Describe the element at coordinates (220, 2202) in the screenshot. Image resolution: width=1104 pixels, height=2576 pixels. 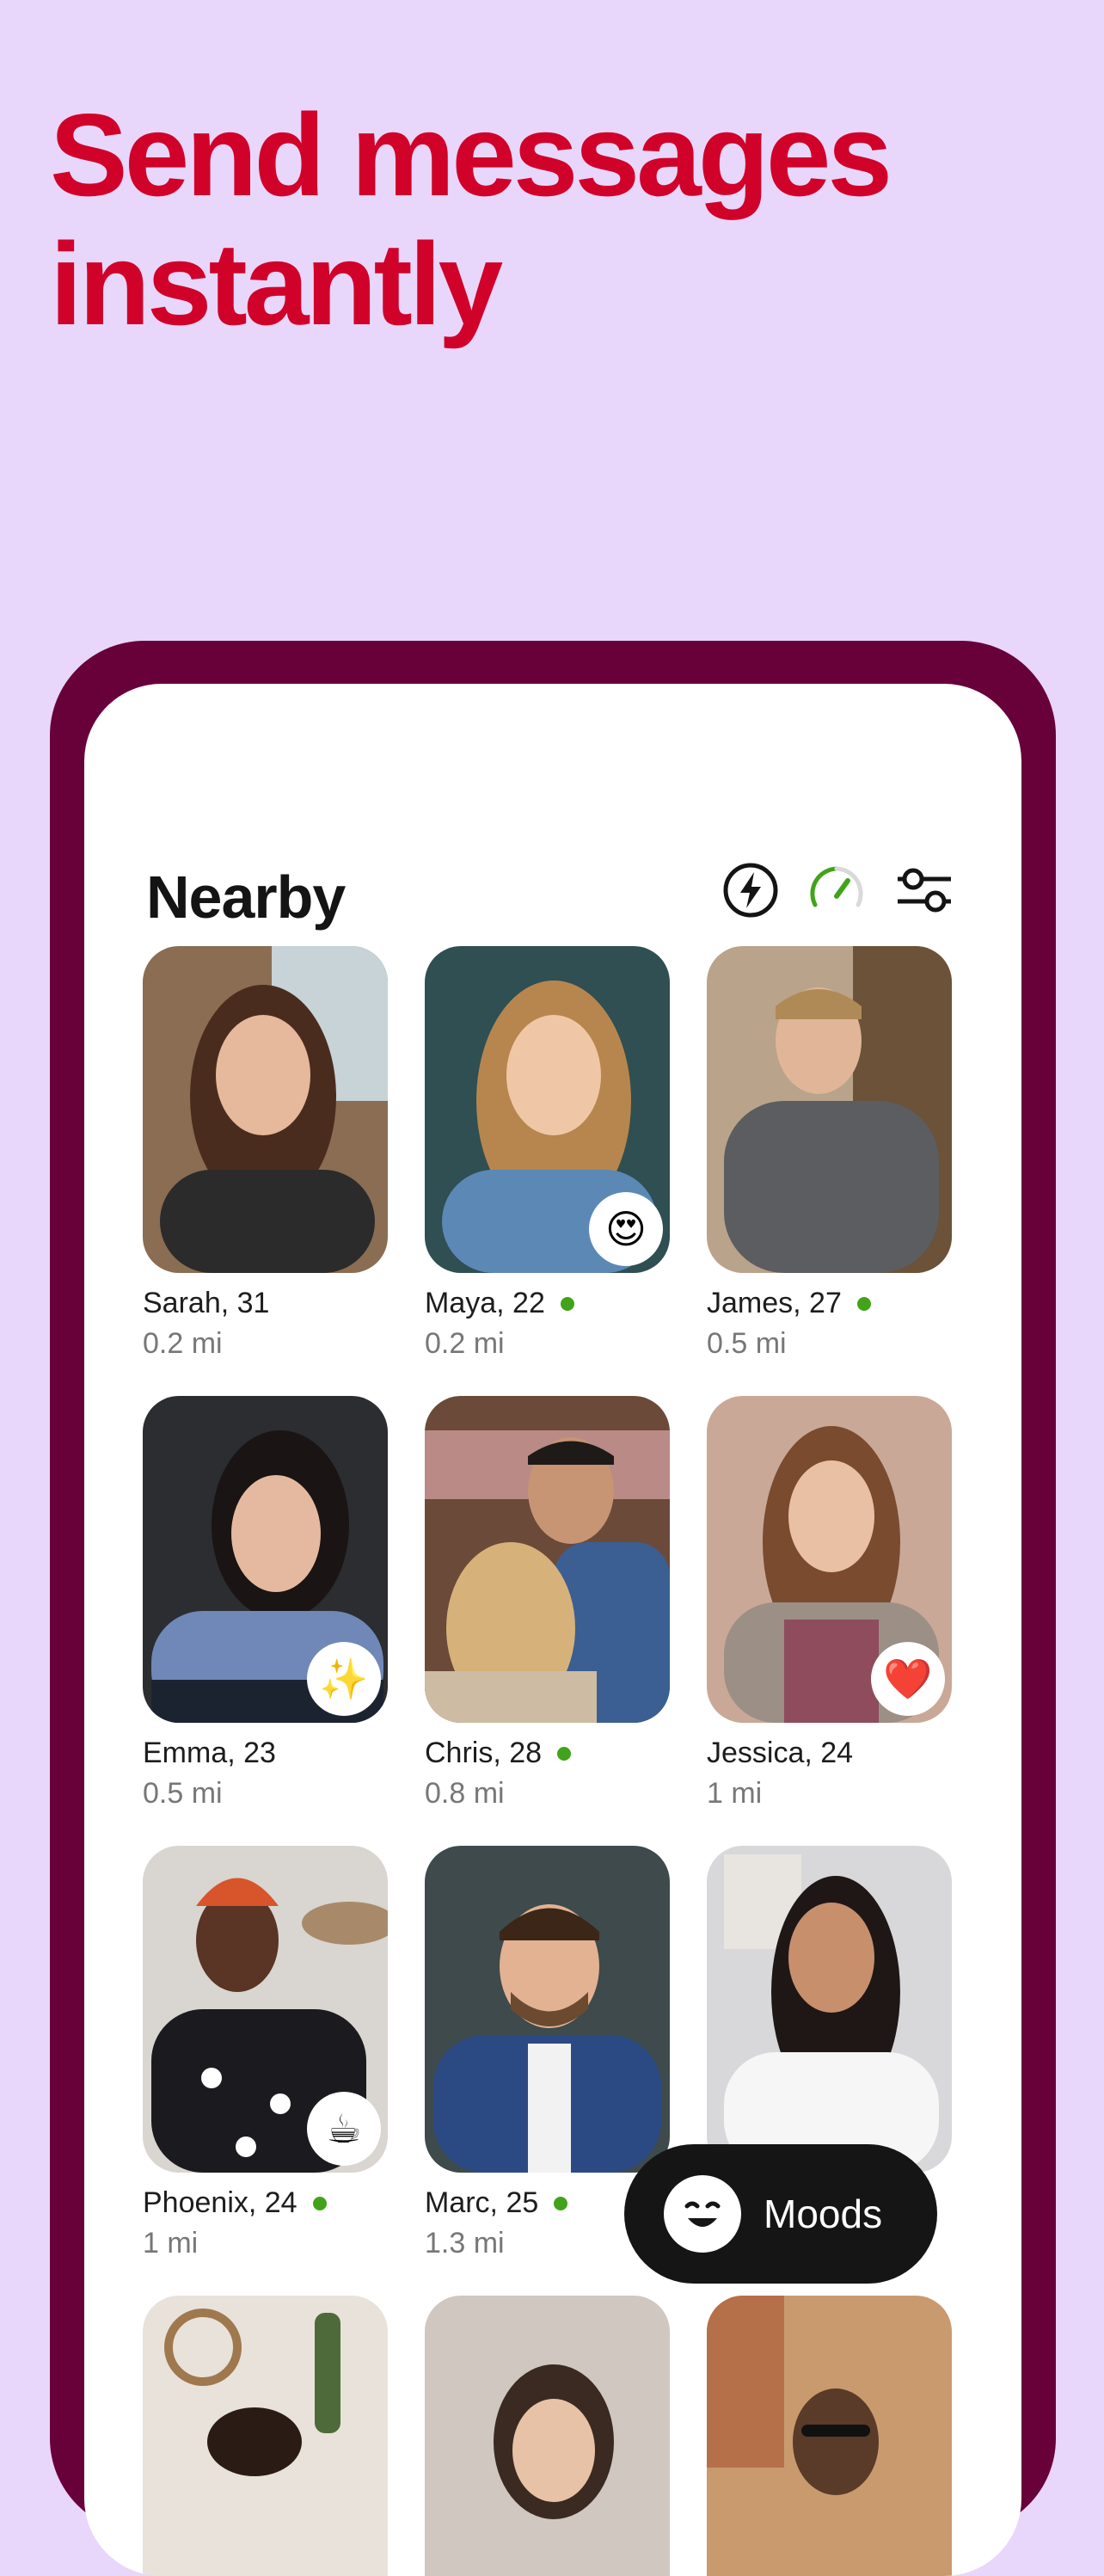
I see `profile-name: Phoenix, 24` at that location.